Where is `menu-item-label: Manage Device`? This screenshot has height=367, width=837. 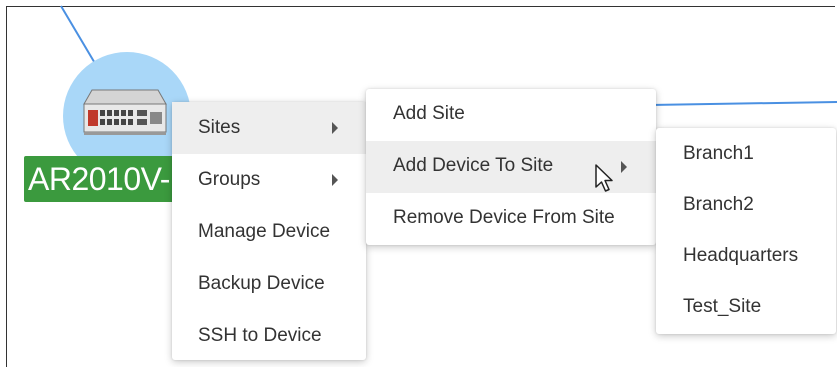
menu-item-label: Manage Device is located at coordinates (264, 231).